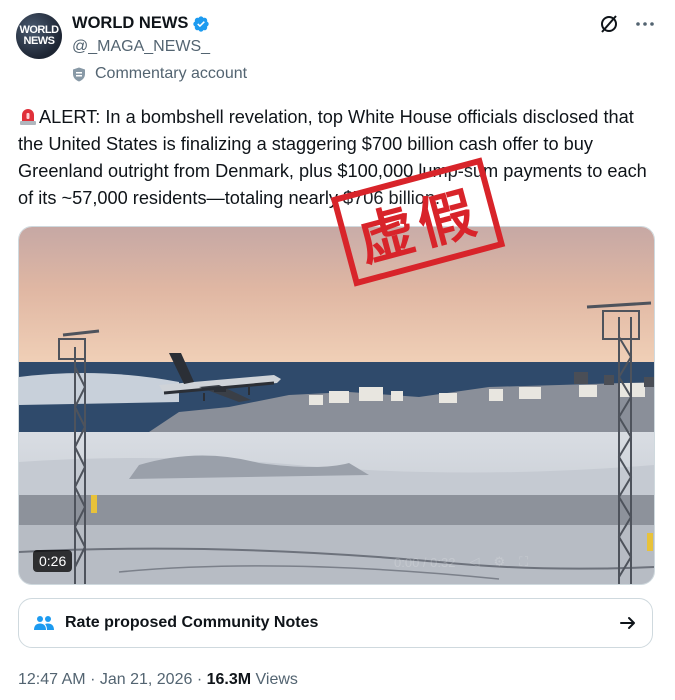 The height and width of the screenshot is (700, 675). I want to click on rate-community-notes-button: Rate proposed Community Notes, so click(335, 623).